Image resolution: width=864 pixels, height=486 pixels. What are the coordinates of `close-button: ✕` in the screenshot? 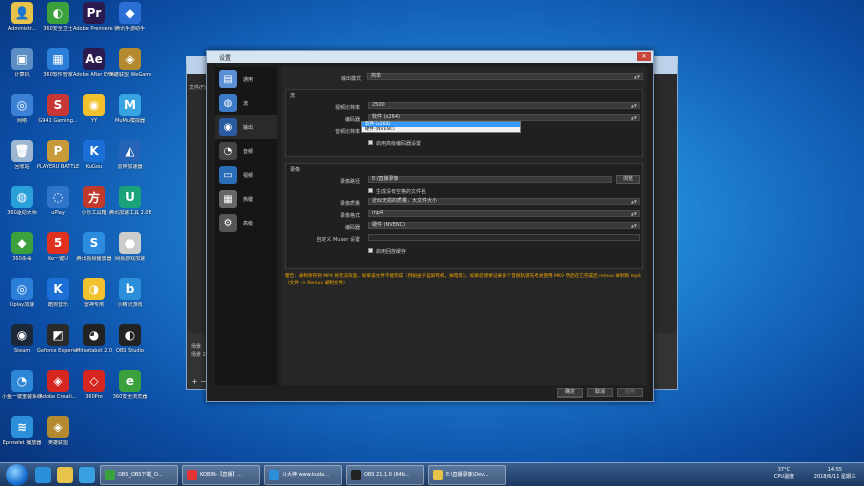 It's located at (644, 56).